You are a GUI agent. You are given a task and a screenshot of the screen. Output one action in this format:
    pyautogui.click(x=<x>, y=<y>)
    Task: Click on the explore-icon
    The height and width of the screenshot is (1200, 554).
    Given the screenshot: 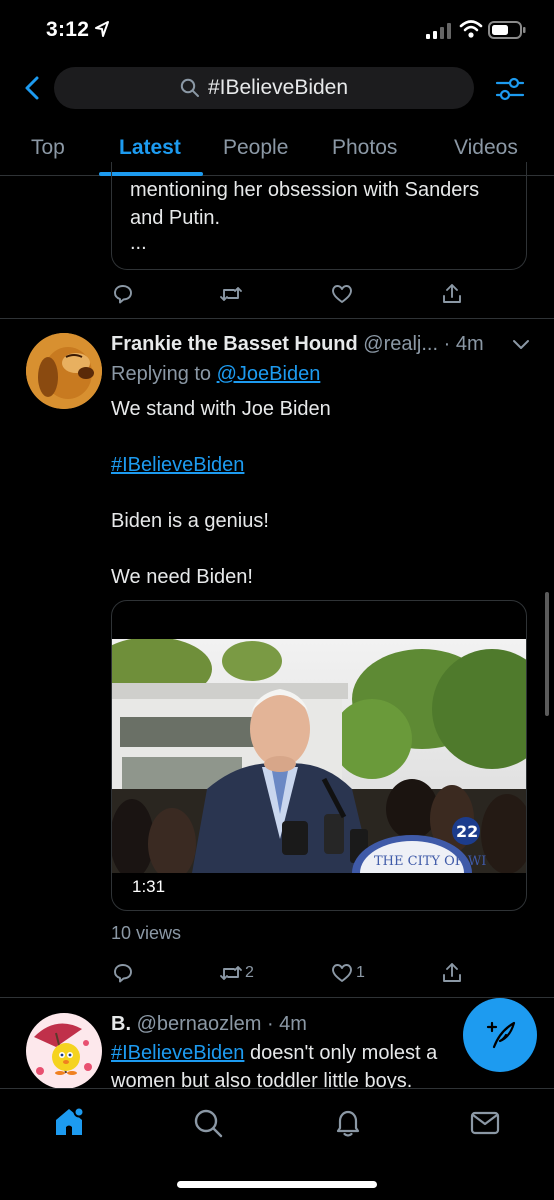 What is the action you would take?
    pyautogui.click(x=208, y=1123)
    